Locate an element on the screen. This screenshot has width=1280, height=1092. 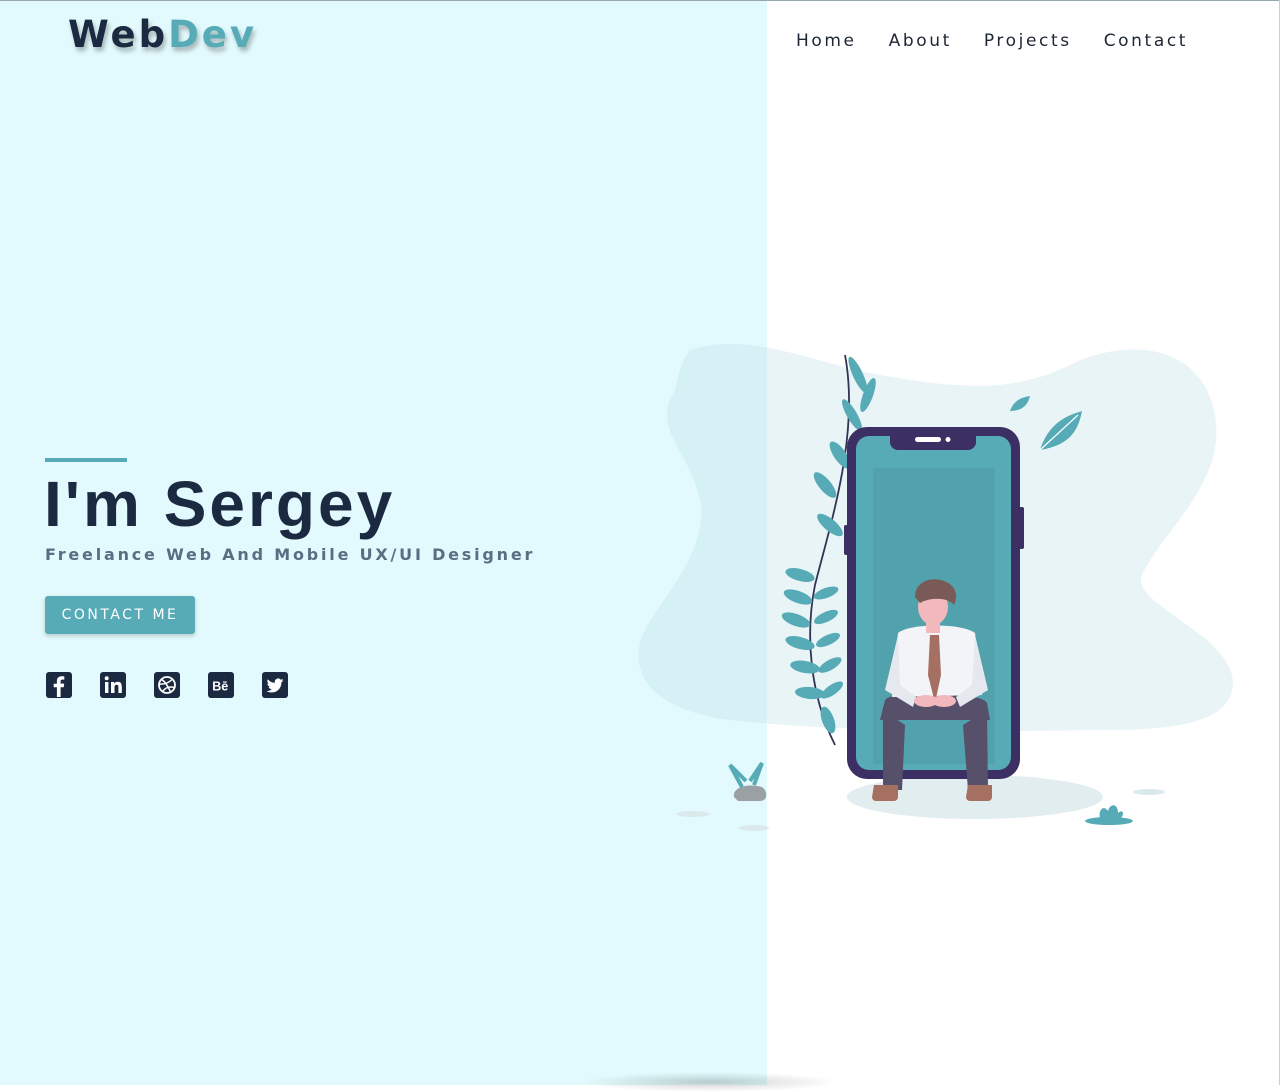
dribbble-icon is located at coordinates (167, 685).